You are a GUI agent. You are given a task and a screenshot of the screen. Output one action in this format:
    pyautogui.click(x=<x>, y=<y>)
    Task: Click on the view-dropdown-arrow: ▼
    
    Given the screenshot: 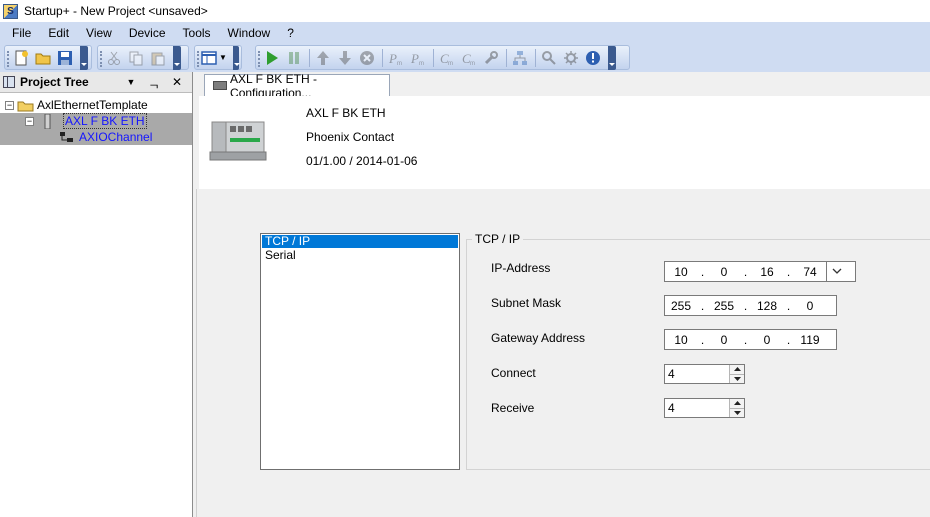 What is the action you would take?
    pyautogui.click(x=223, y=57)
    